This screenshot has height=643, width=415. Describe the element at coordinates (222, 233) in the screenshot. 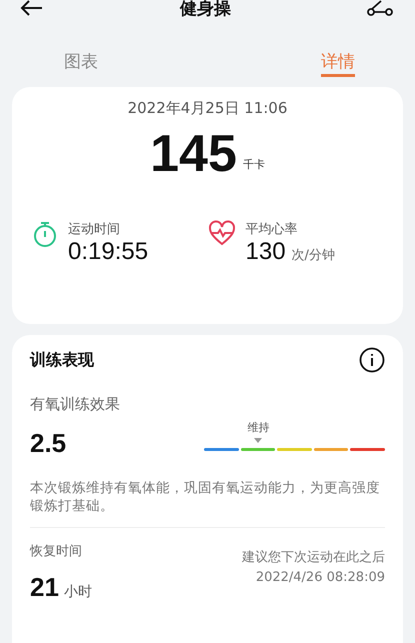

I see `heart-rate-icon` at that location.